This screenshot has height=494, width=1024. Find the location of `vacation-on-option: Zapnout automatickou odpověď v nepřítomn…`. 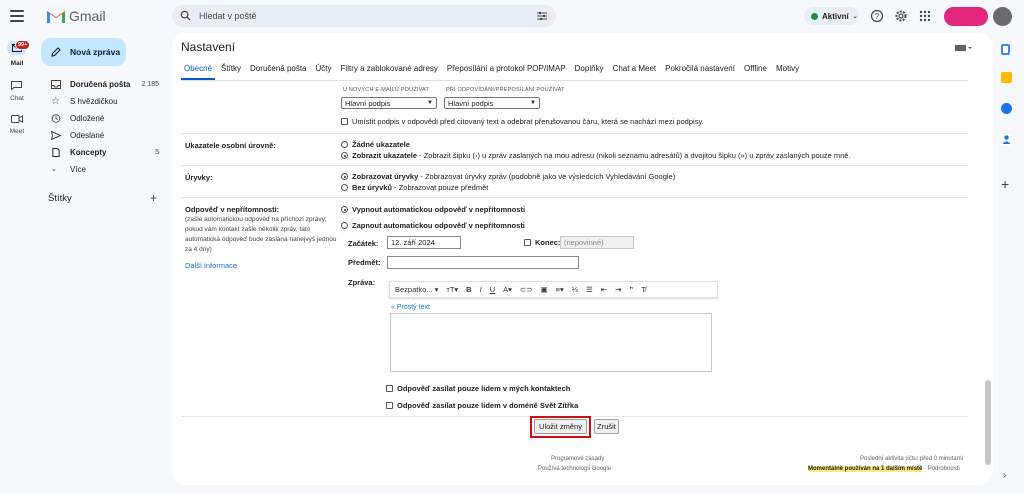

vacation-on-option: Zapnout automatickou odpověď v nepřítomn… is located at coordinates (433, 225).